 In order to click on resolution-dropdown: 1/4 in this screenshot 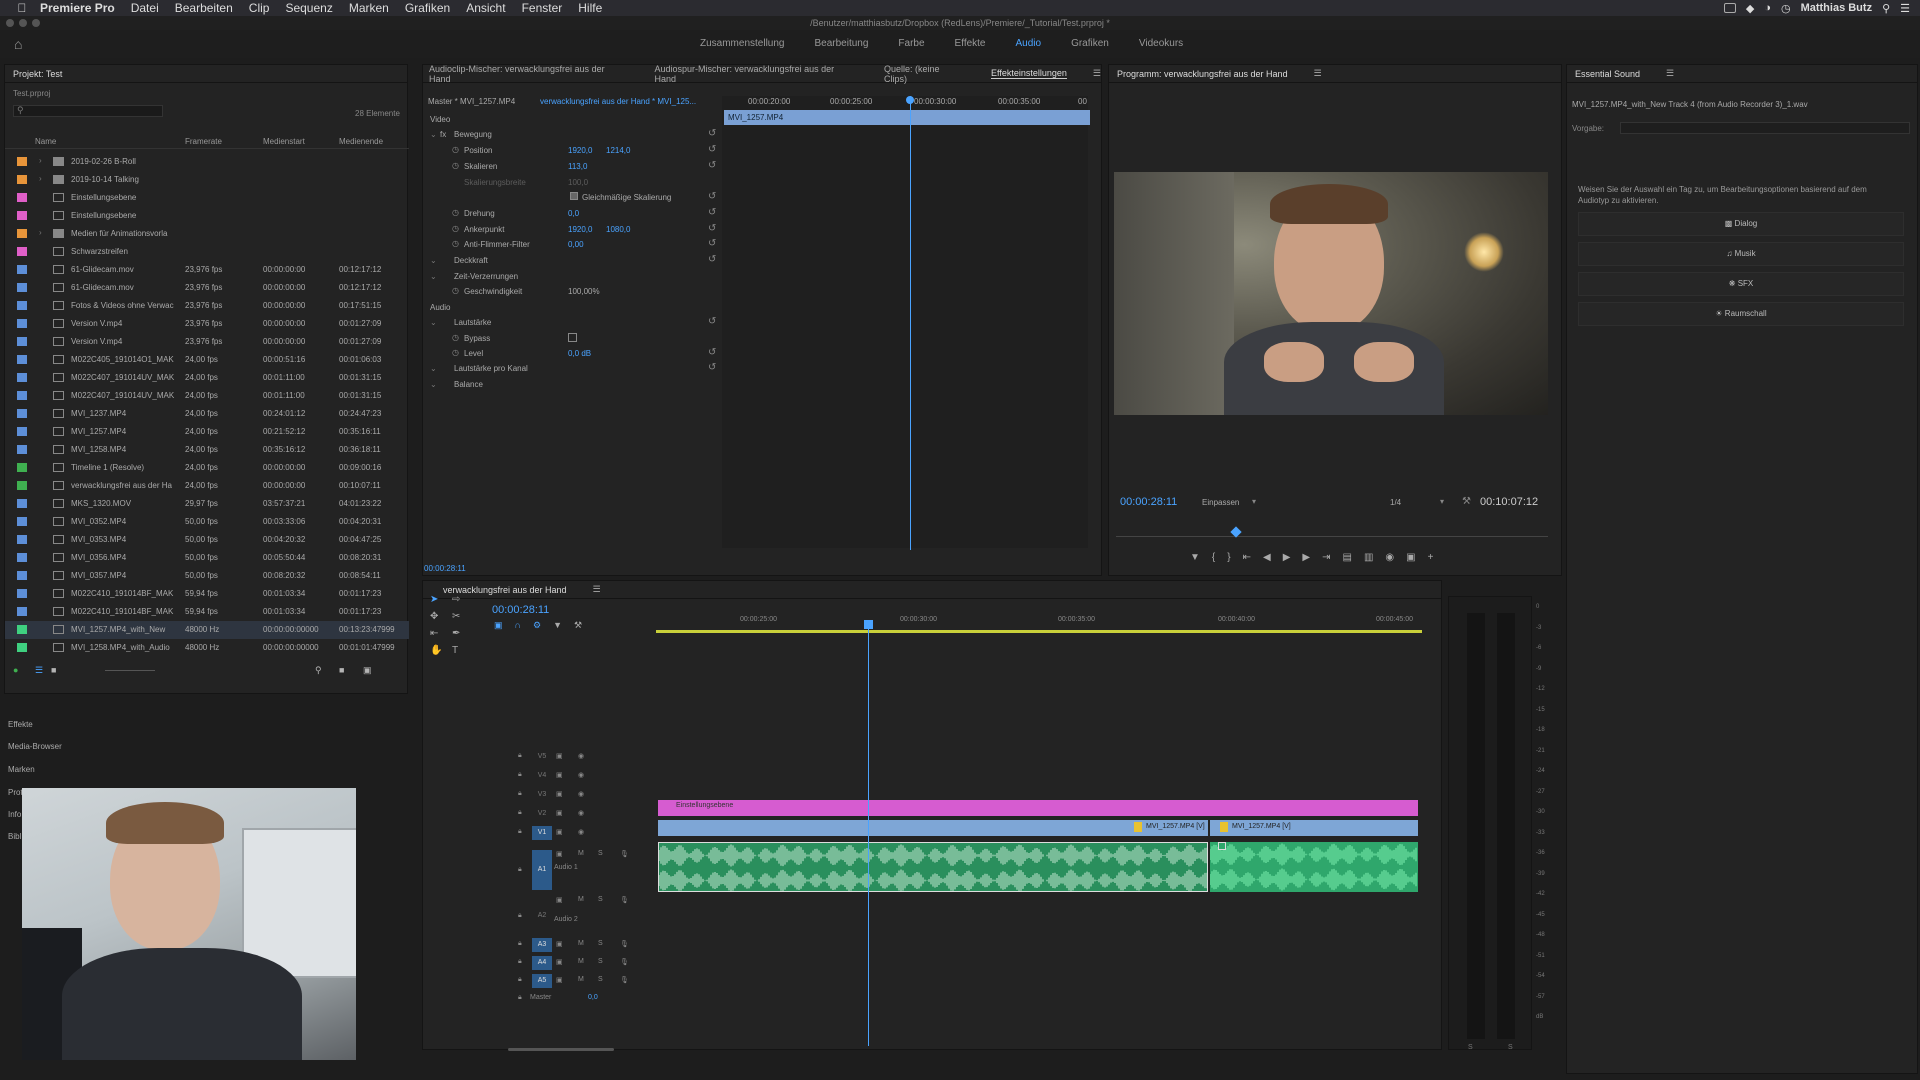, I will do `click(1395, 502)`.